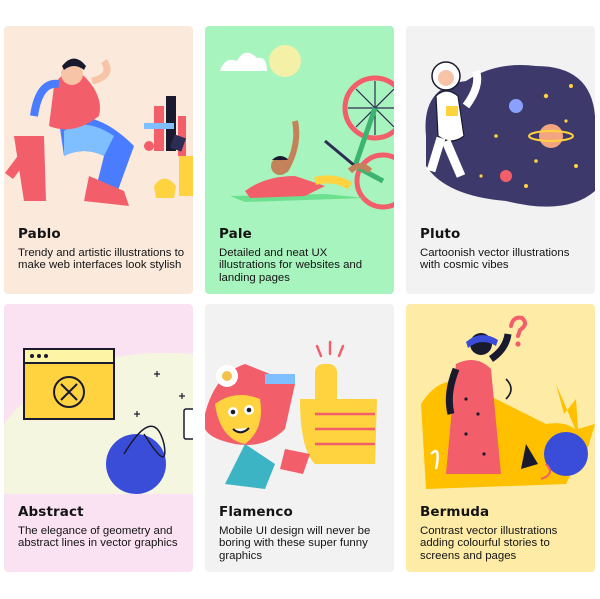 The height and width of the screenshot is (599, 600). Describe the element at coordinates (51, 512) in the screenshot. I see `card-title: Abstract` at that location.